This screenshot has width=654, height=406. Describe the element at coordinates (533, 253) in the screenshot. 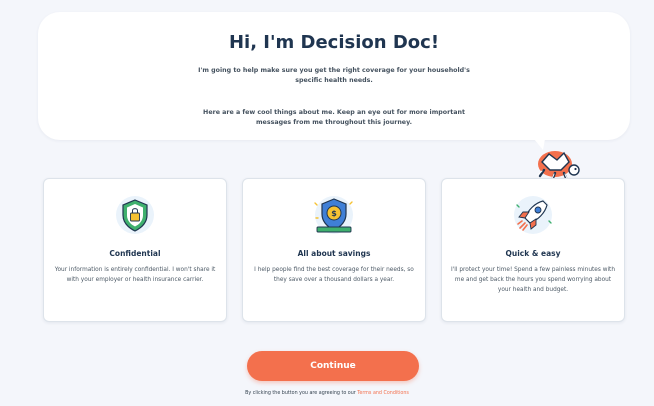

I see `card-title: Quick & easy` at that location.